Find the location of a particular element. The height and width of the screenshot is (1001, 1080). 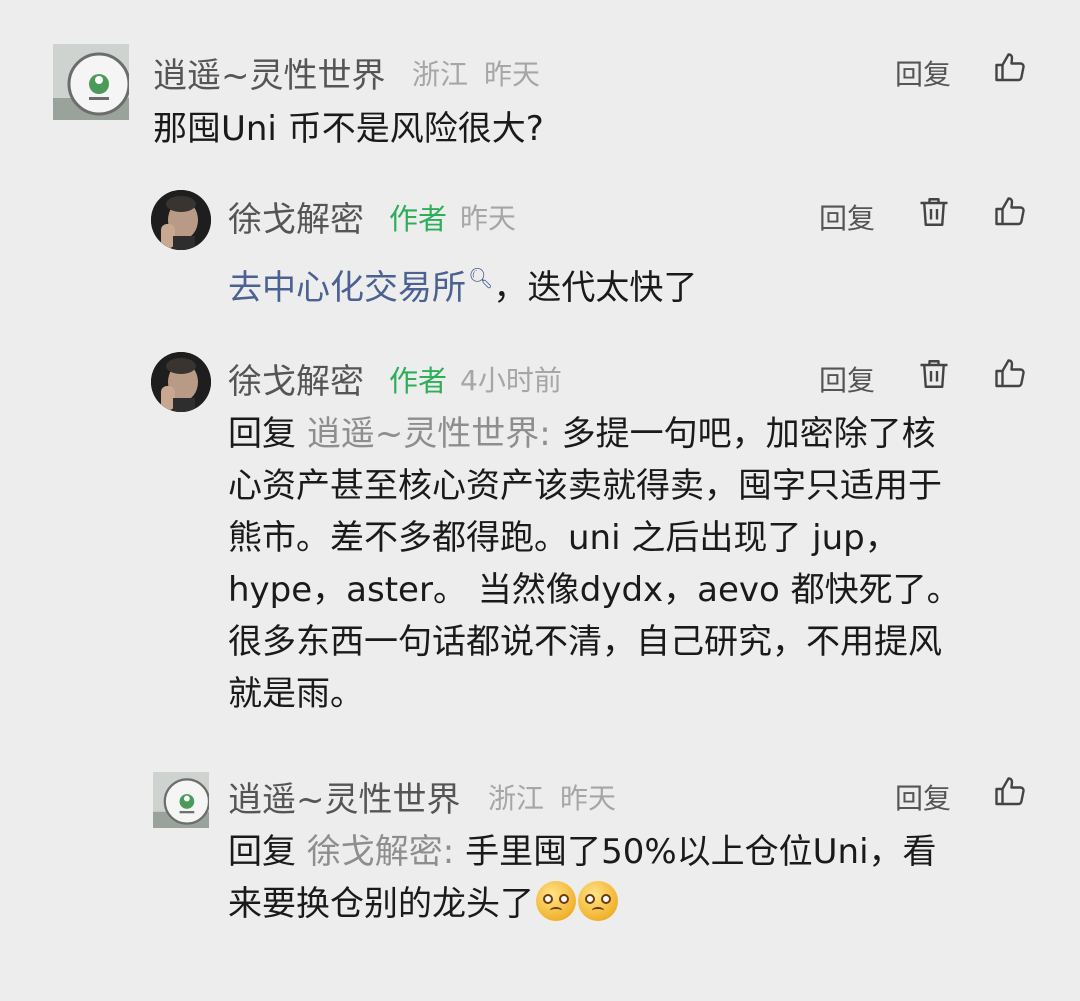

reply-target: 徐戈解密: is located at coordinates (380, 852).